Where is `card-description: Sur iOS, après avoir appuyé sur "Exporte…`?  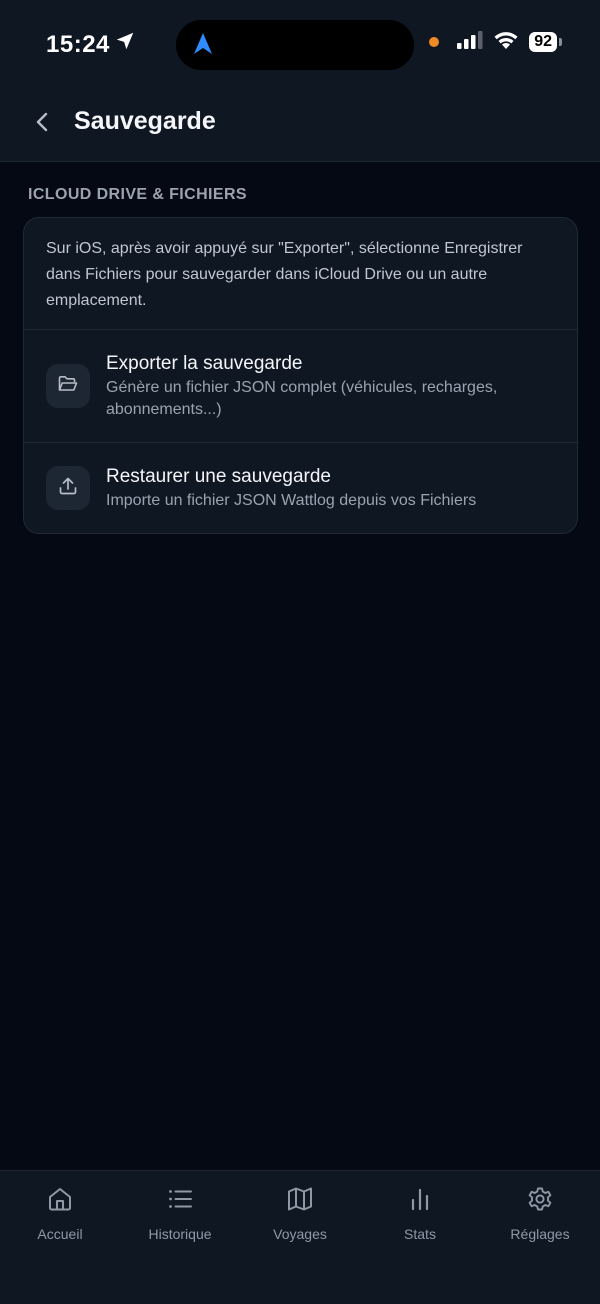 card-description: Sur iOS, après avoir appuyé sur "Exporte… is located at coordinates (284, 274).